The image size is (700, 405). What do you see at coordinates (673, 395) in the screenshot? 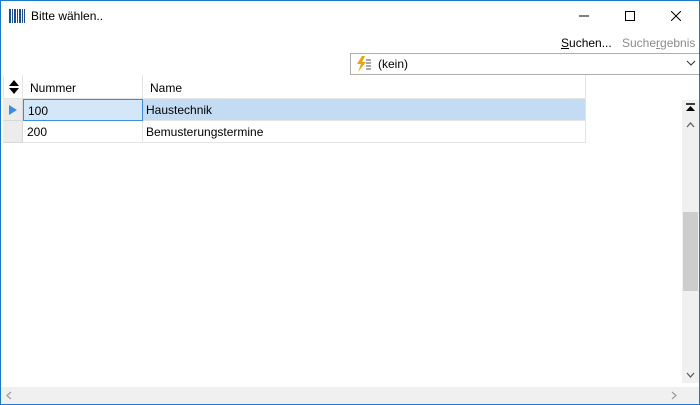
I see `scroll-right-icon` at bounding box center [673, 395].